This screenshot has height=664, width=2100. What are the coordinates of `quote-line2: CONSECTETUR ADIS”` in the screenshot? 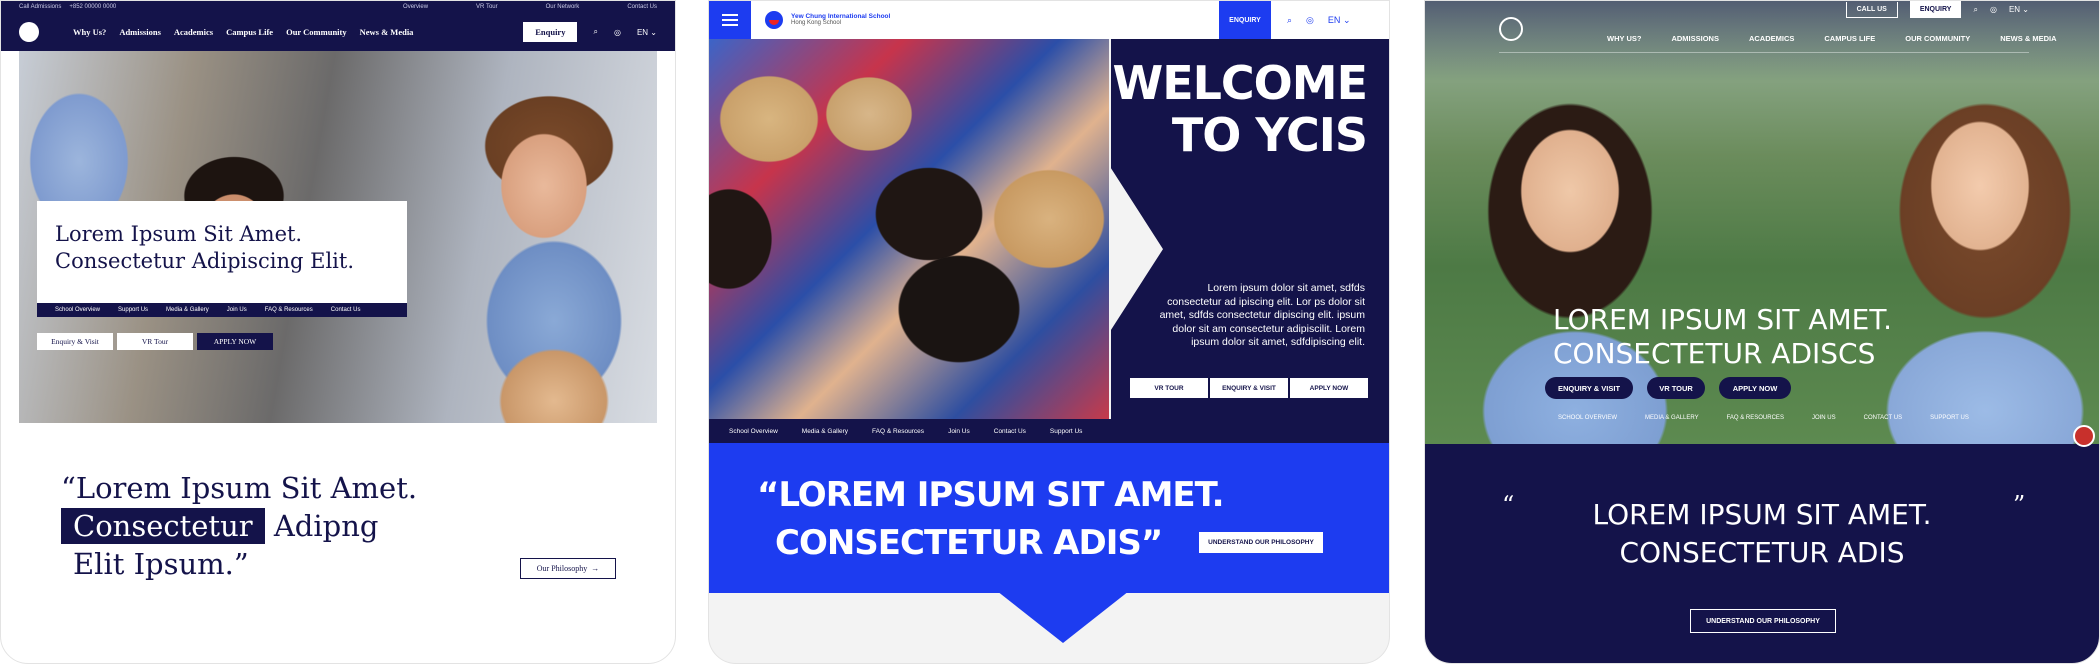 It's located at (969, 543).